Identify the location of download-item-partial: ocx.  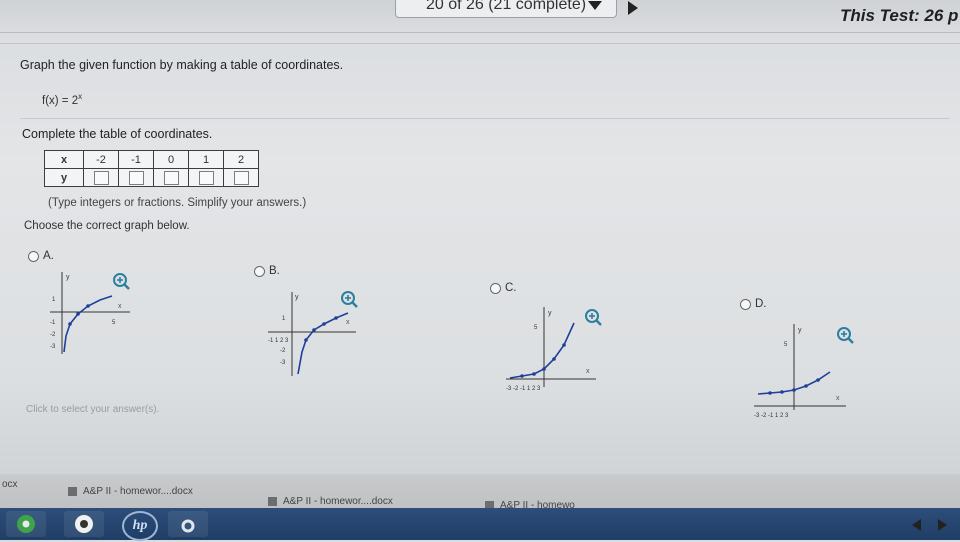
(10, 484).